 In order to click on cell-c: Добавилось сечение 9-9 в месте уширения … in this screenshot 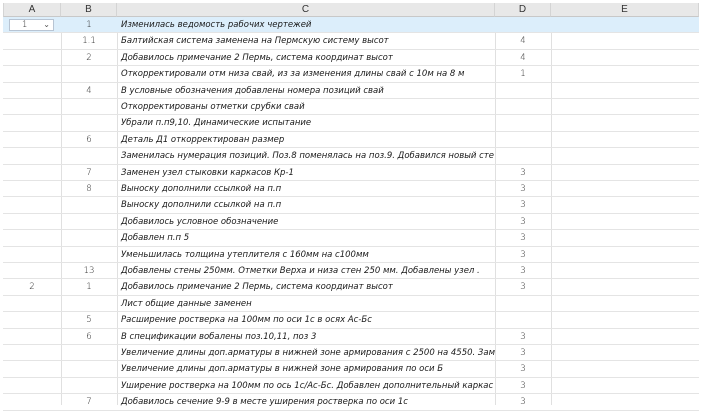, I will do `click(306, 401)`.